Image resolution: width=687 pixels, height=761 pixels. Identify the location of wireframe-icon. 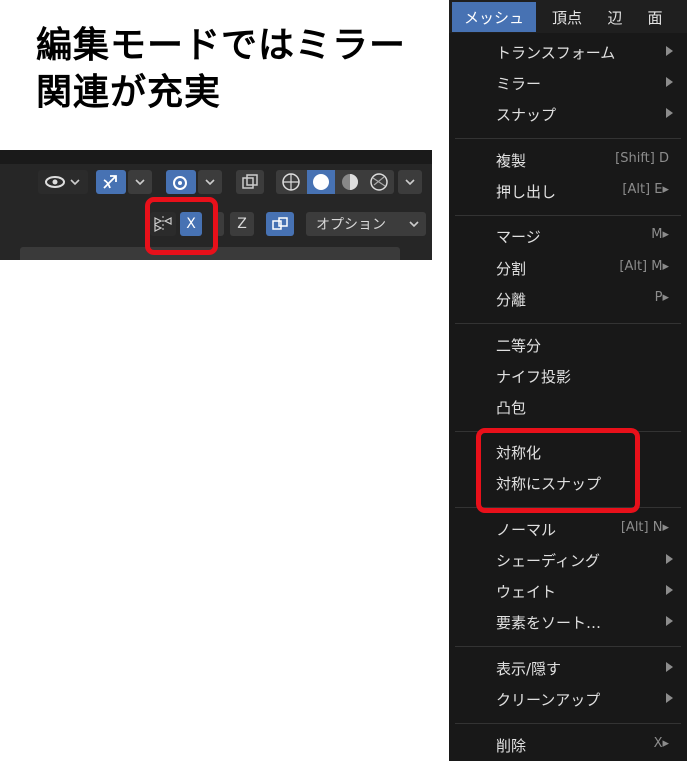
(291, 182).